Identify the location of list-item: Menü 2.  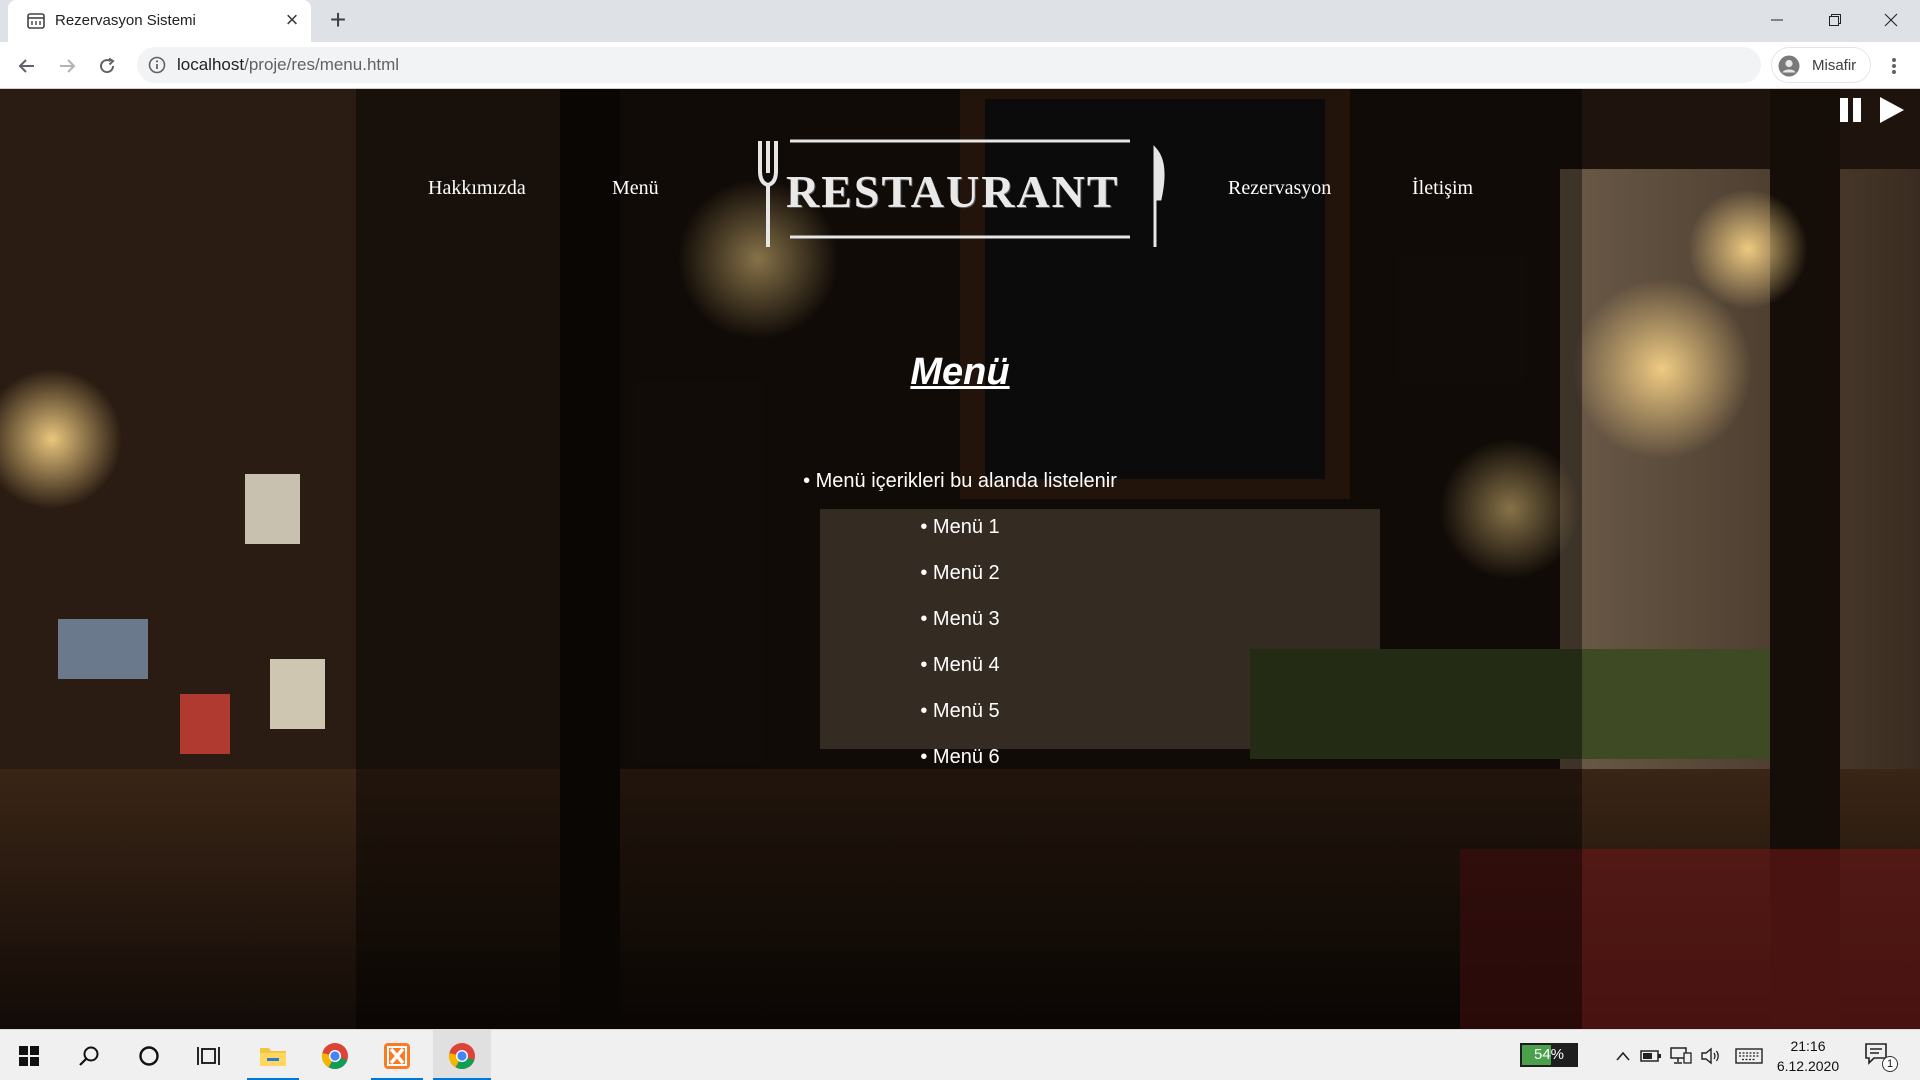
(960, 585).